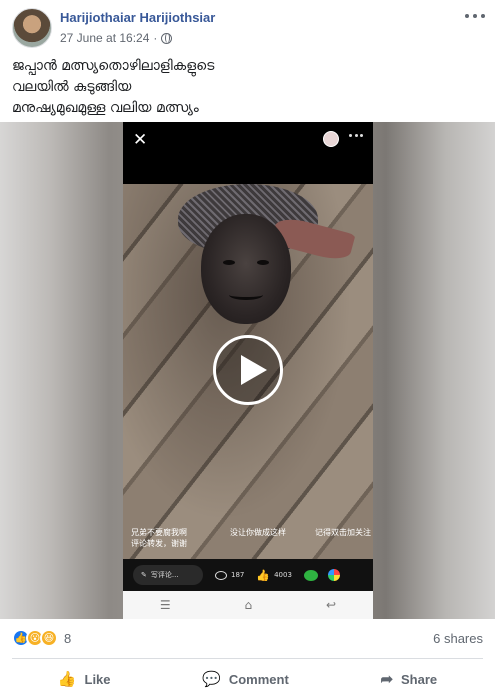 The image size is (495, 698). Describe the element at coordinates (72, 87) in the screenshot. I see `post-text-line: വലയിൽ കുടുങ്ങിയ` at that location.